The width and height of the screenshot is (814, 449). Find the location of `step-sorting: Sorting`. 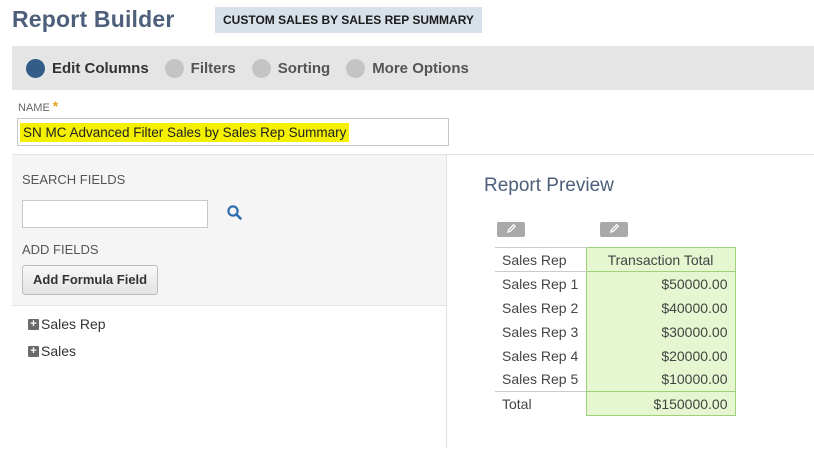

step-sorting: Sorting is located at coordinates (291, 68).